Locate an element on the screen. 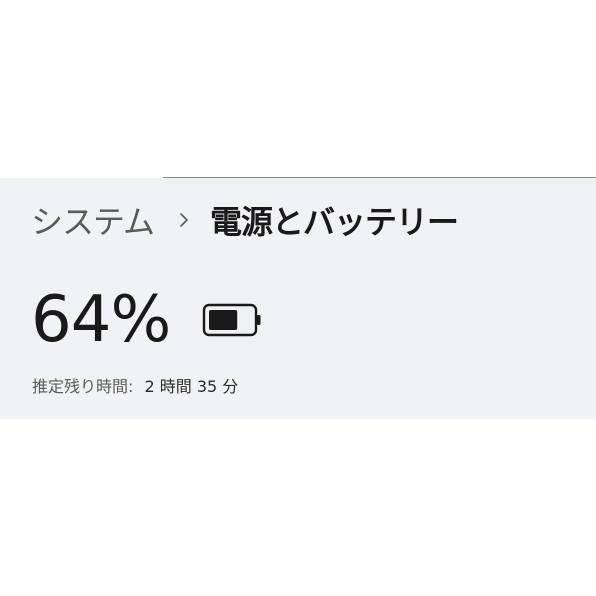  battery-fill-level is located at coordinates (223, 320).